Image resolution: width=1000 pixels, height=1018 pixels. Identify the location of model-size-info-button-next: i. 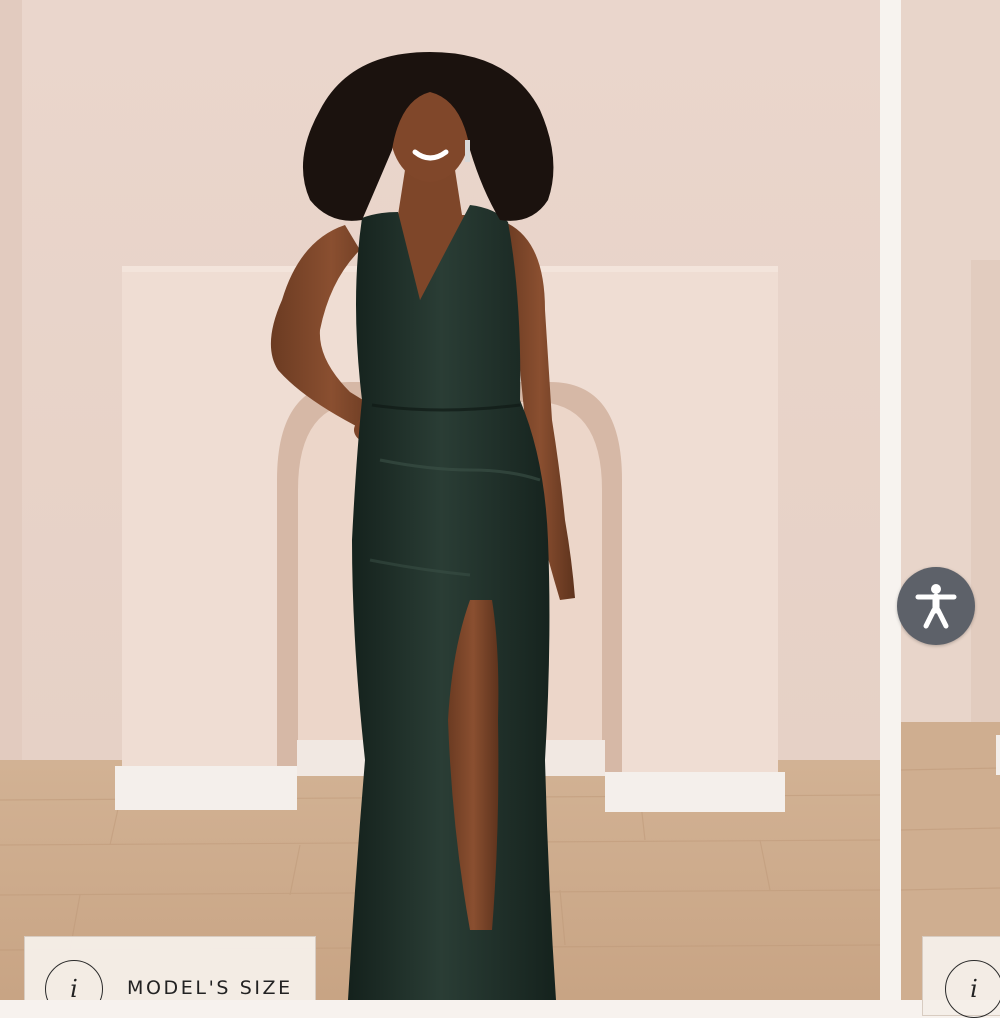
(961, 977).